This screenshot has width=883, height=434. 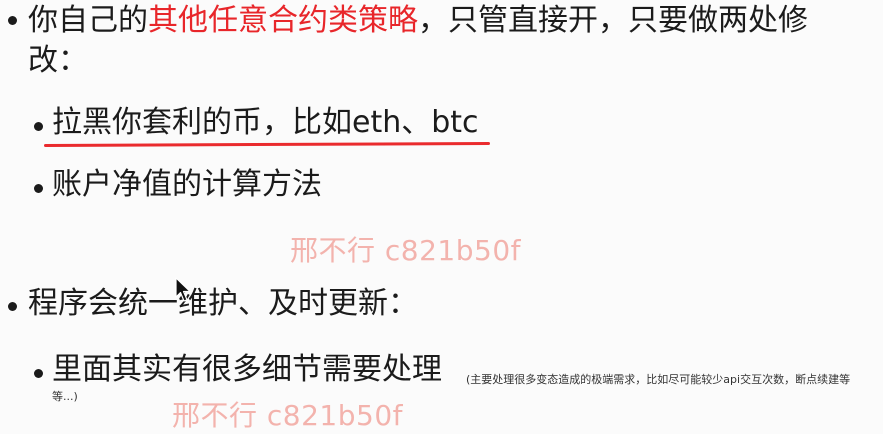 What do you see at coordinates (247, 369) in the screenshot?
I see `sub-bullet-2a-text: 里面其实有很多细节需要处理` at bounding box center [247, 369].